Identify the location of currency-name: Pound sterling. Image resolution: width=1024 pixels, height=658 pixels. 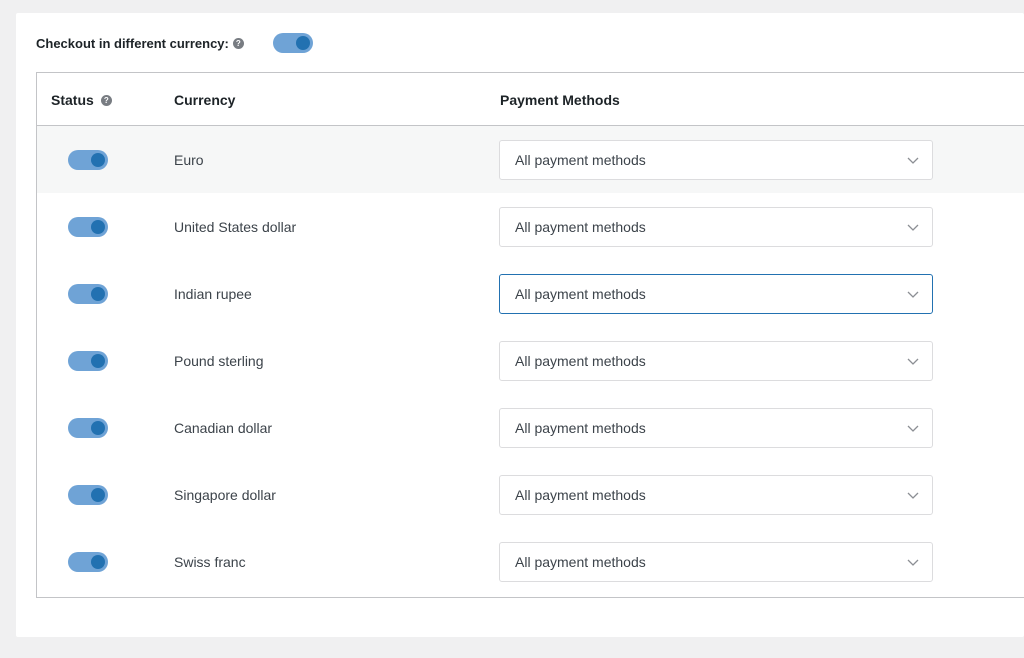
(219, 361).